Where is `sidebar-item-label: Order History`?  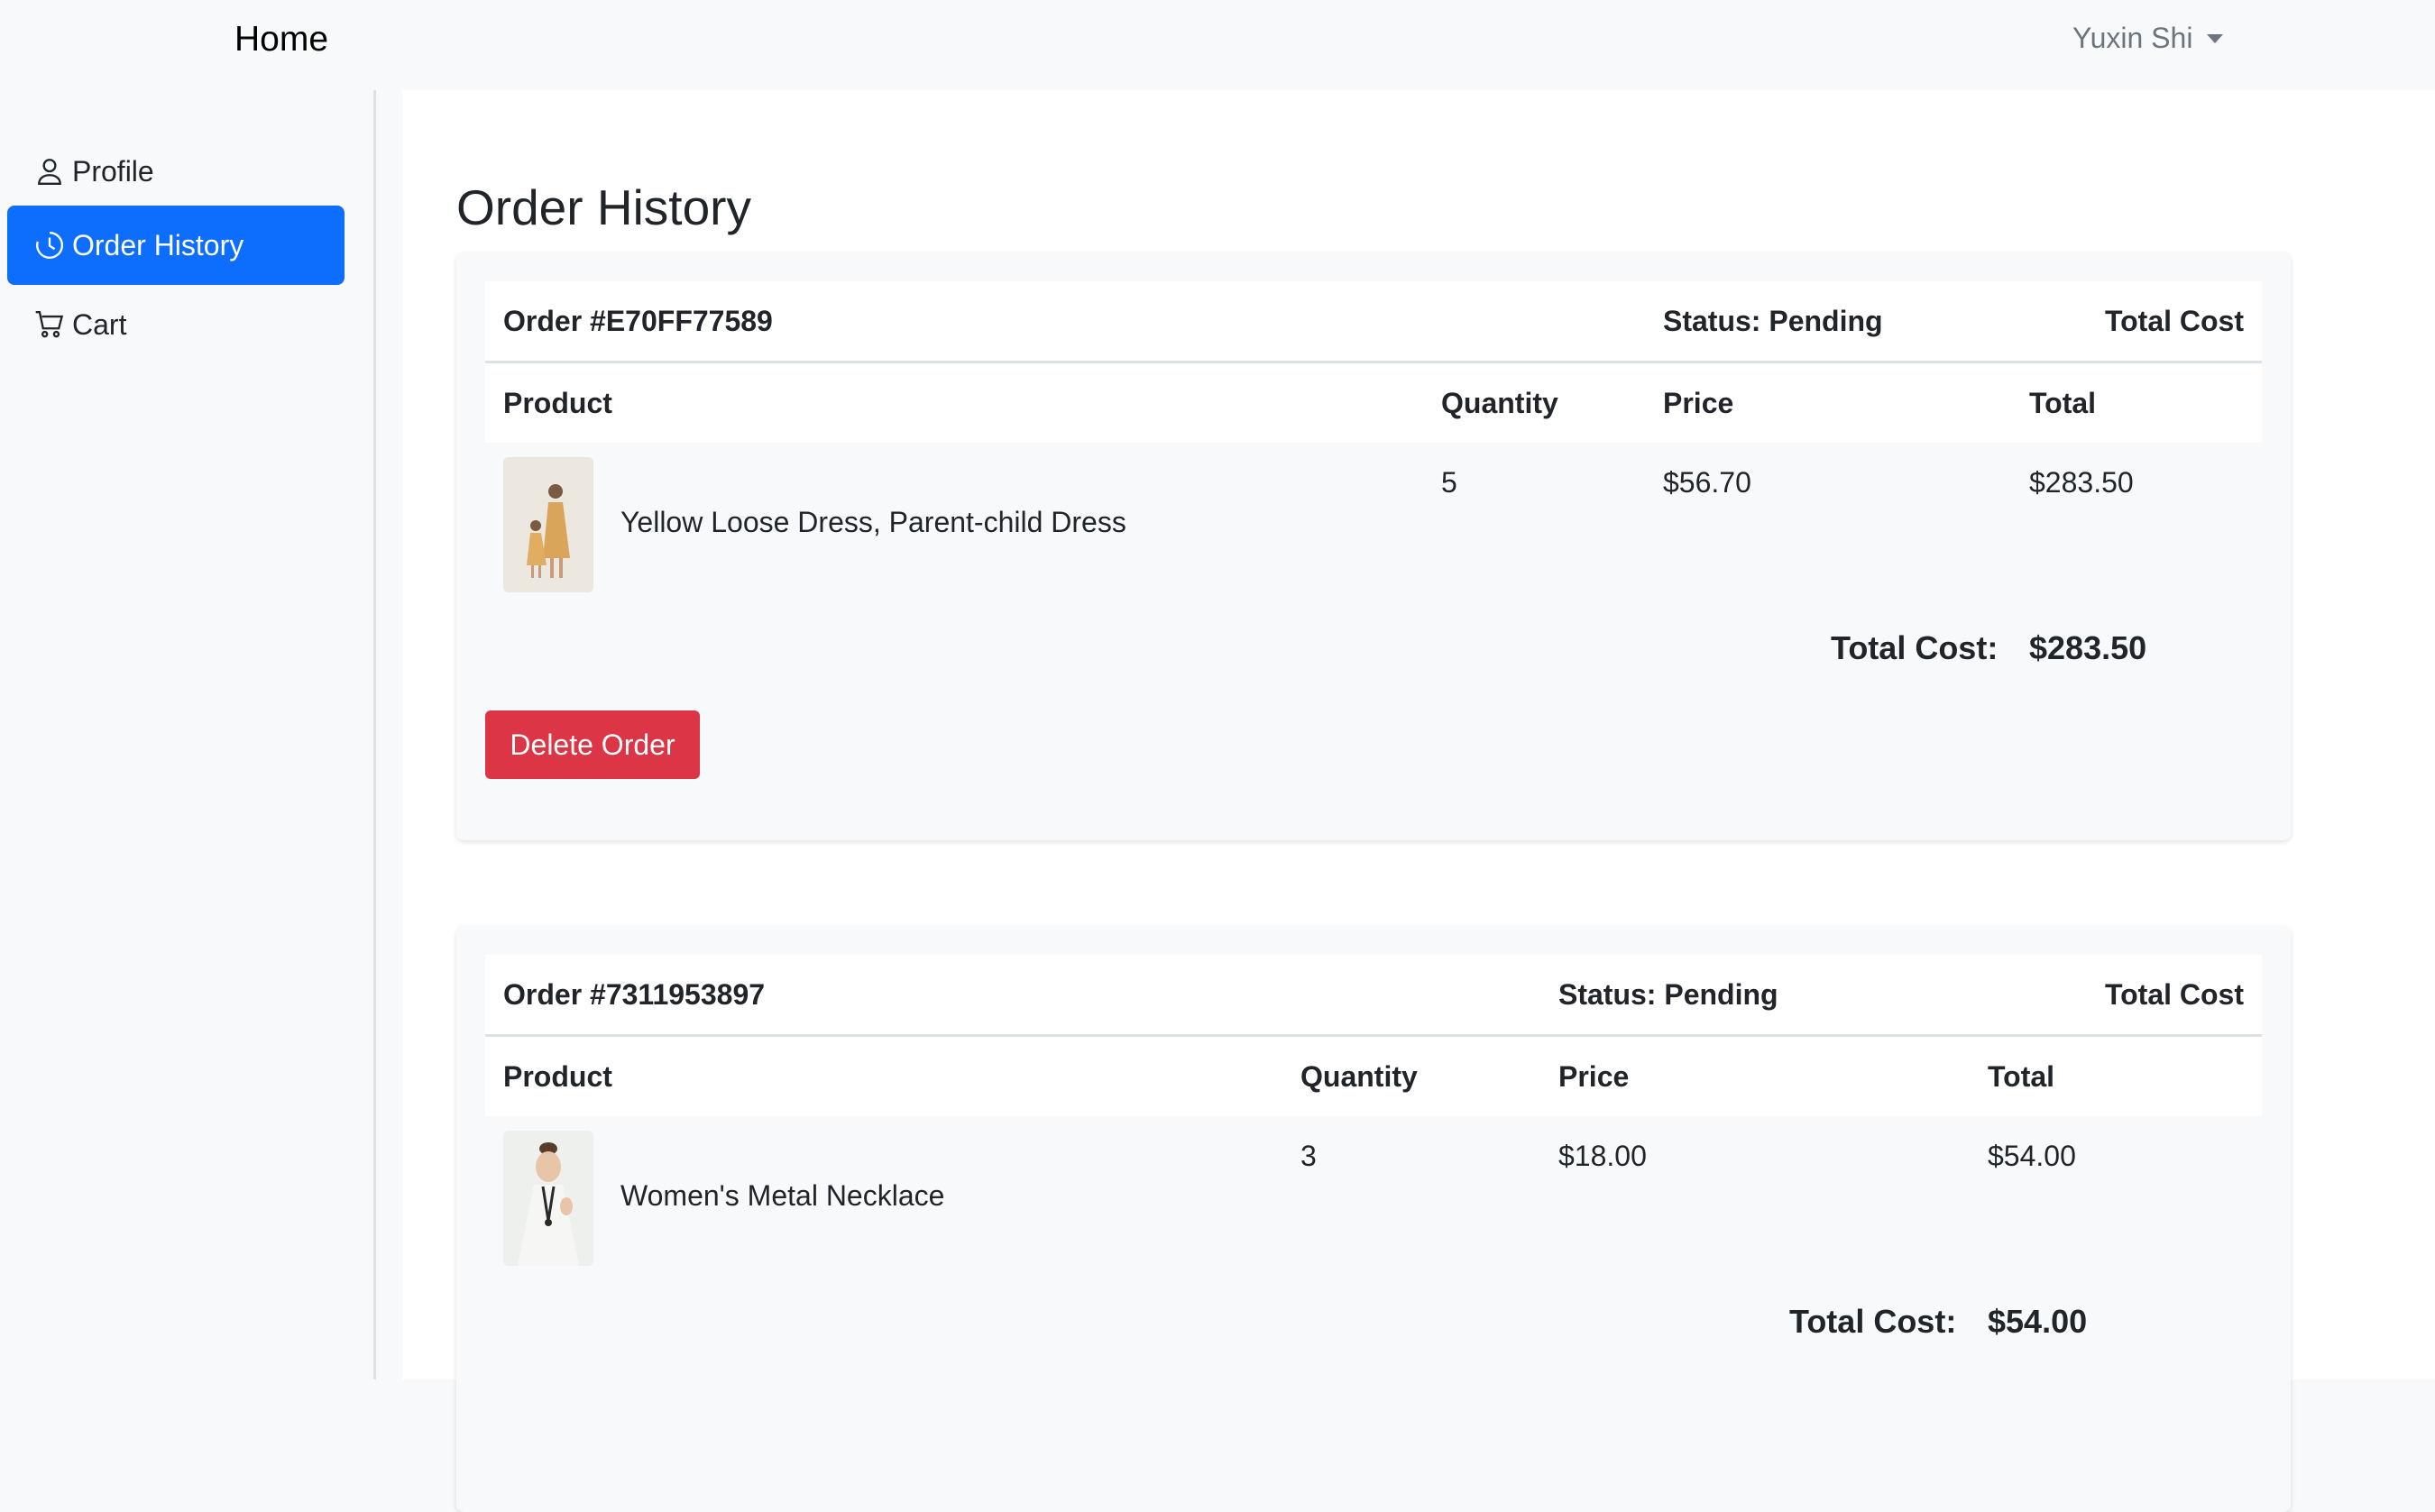
sidebar-item-label: Order History is located at coordinates (158, 245).